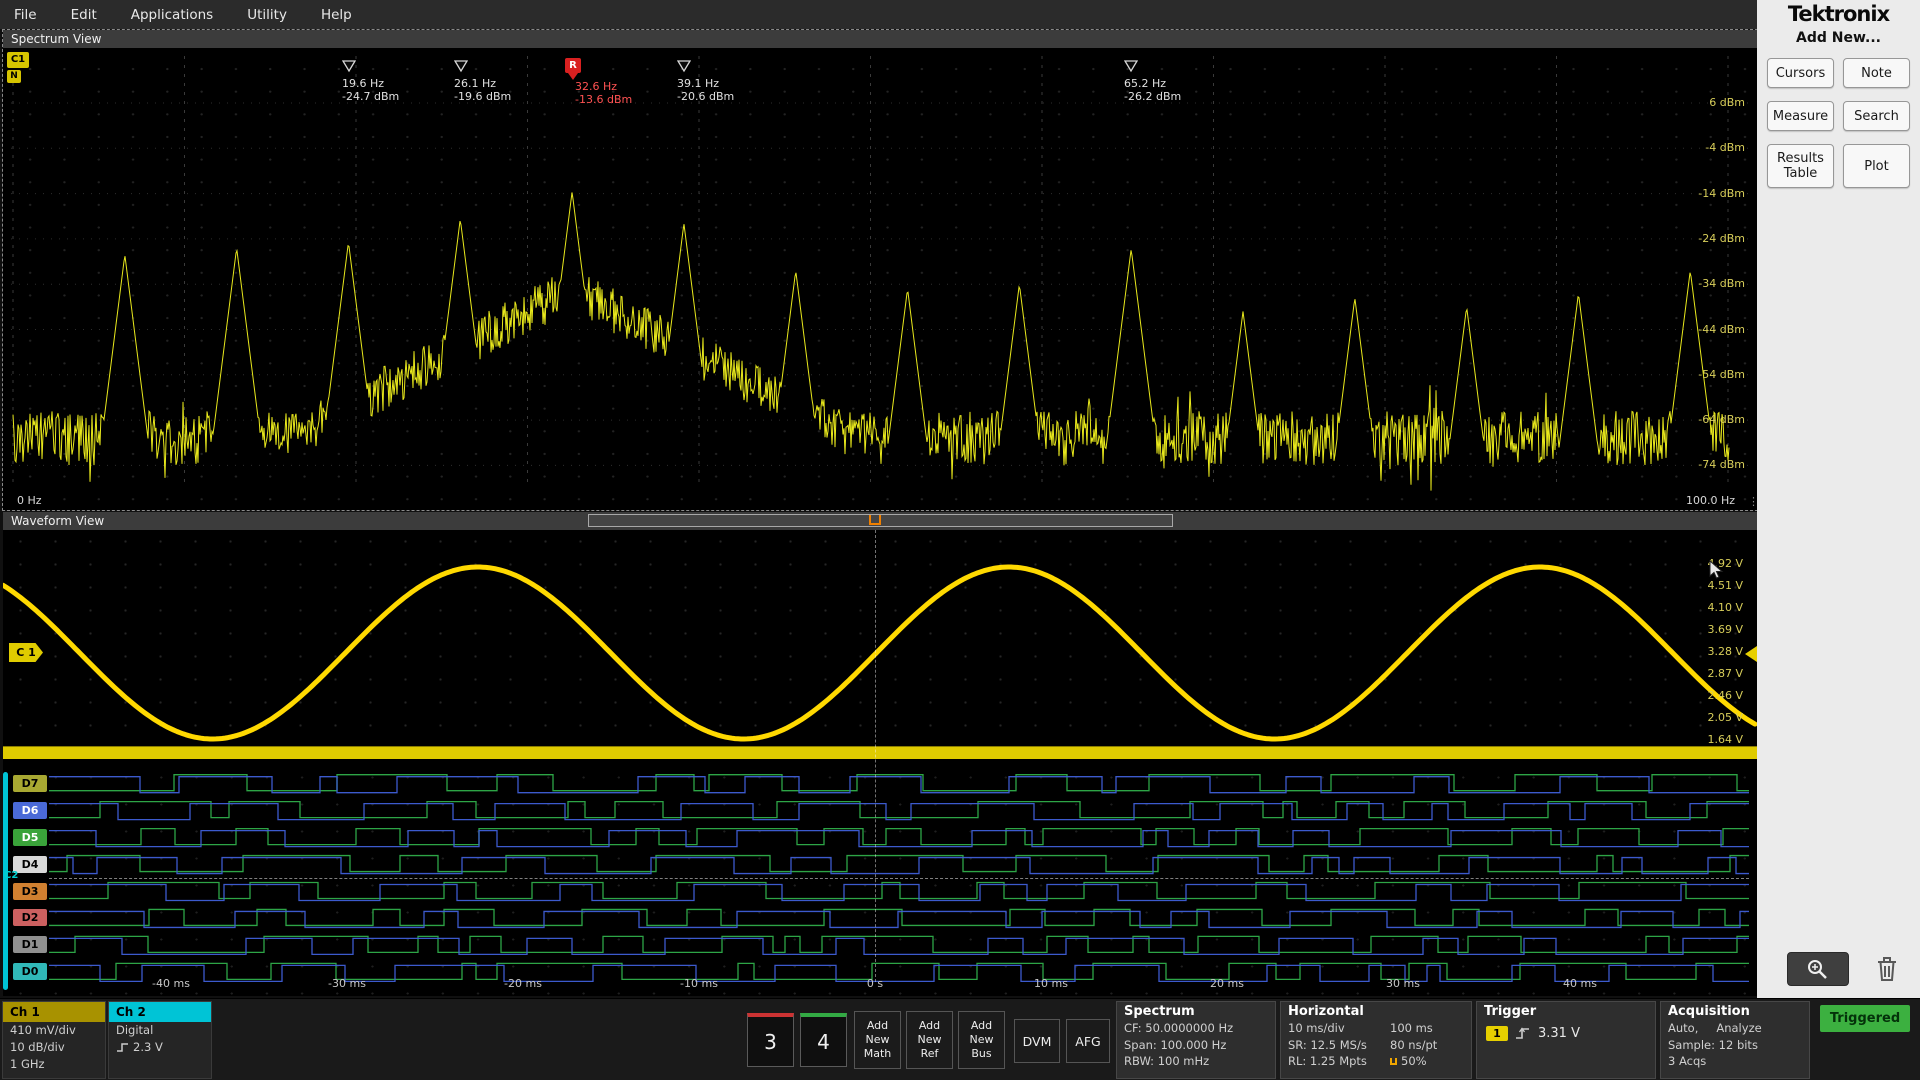  Describe the element at coordinates (1522, 1033) in the screenshot. I see `trigger-slope-icon` at that location.